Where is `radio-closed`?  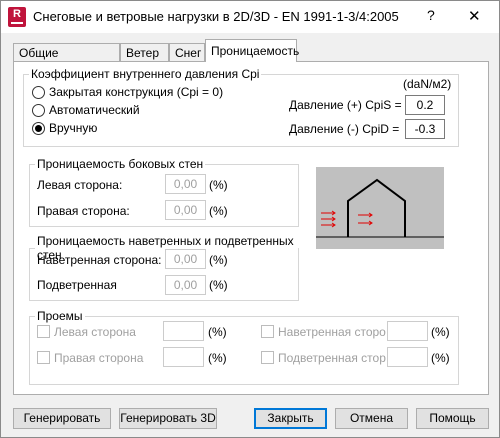 radio-closed is located at coordinates (38, 92).